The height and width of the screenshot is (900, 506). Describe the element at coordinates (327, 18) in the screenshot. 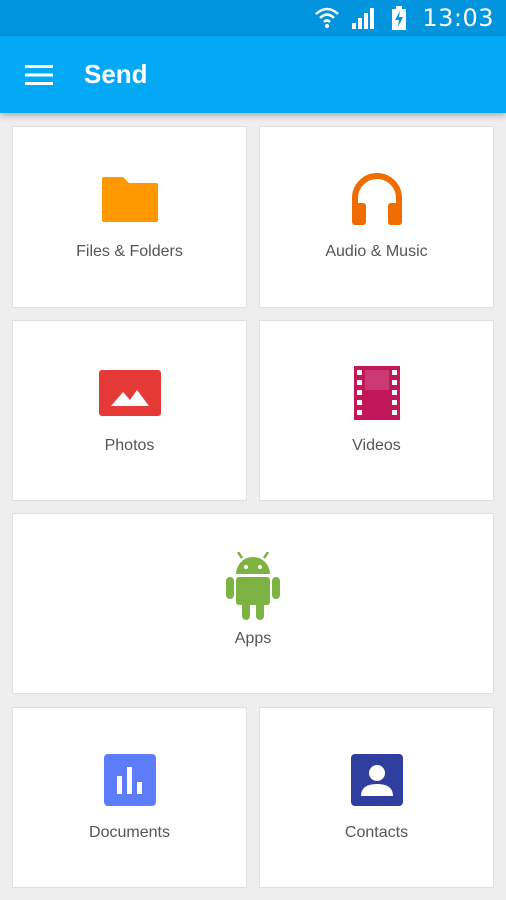

I see `wifi-icon` at that location.